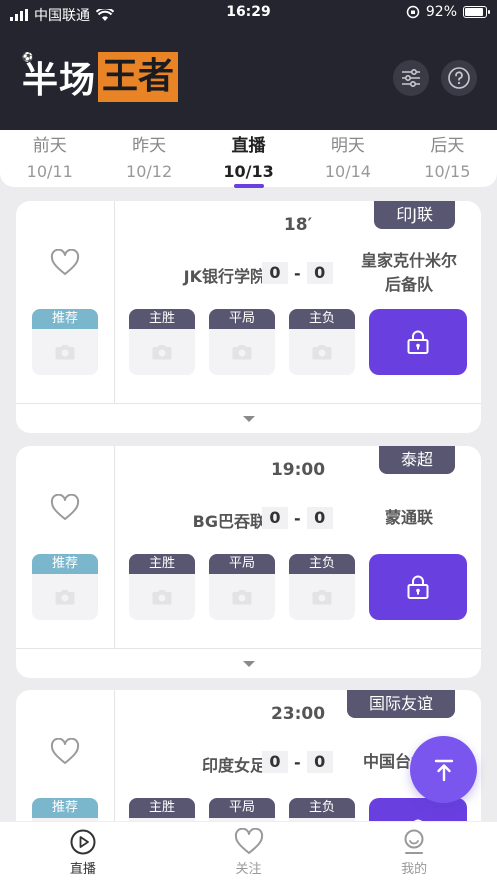  I want to click on arrow-to-top-icon, so click(443, 770).